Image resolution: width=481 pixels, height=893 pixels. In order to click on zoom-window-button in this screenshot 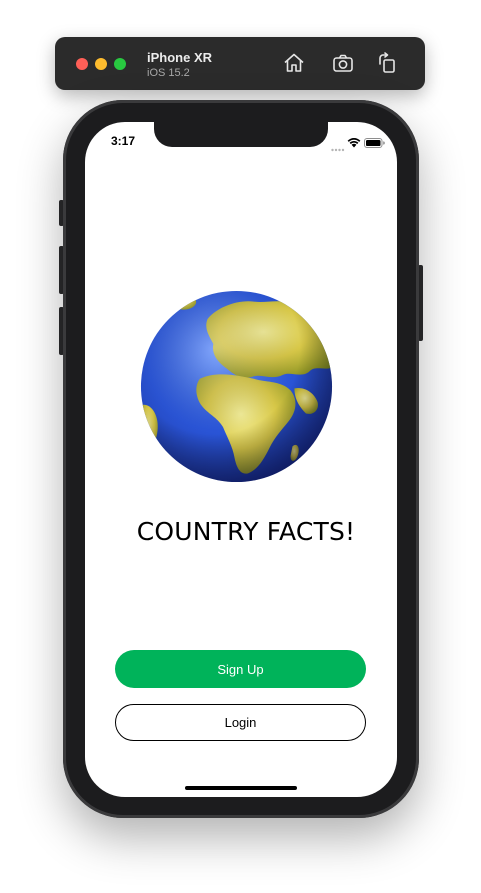, I will do `click(120, 64)`.